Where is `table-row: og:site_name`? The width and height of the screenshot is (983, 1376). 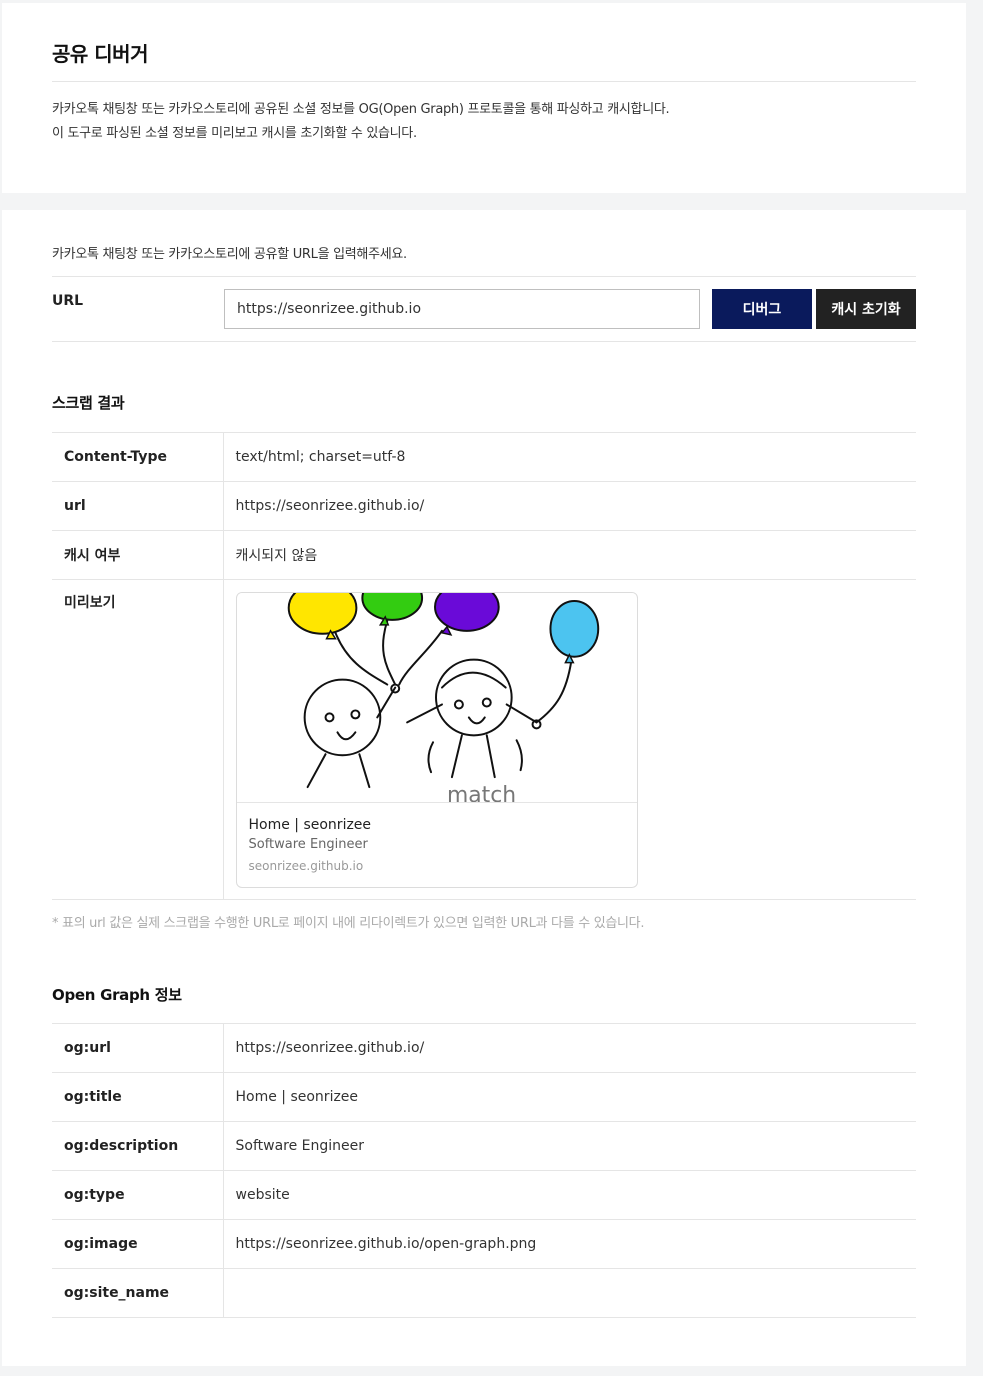
table-row: og:site_name is located at coordinates (484, 1293).